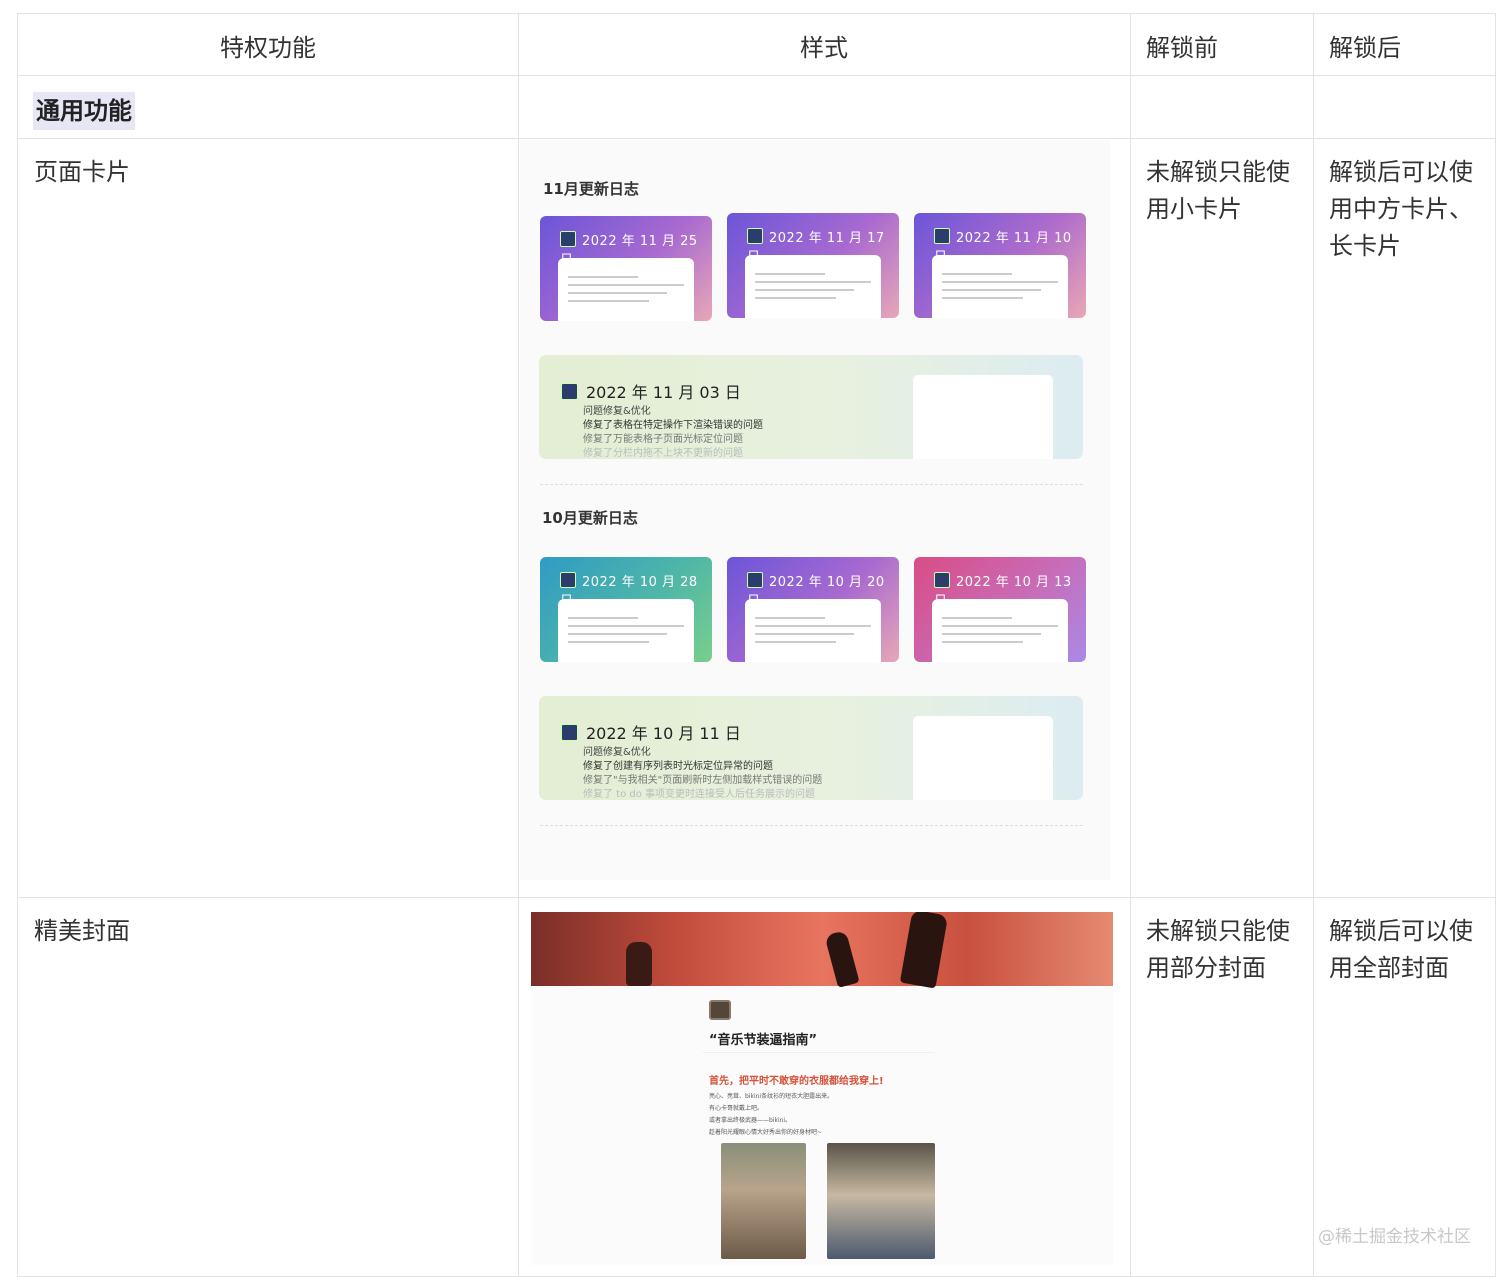 The height and width of the screenshot is (1277, 1512). What do you see at coordinates (639, 964) in the screenshot?
I see `figure-silhouette` at bounding box center [639, 964].